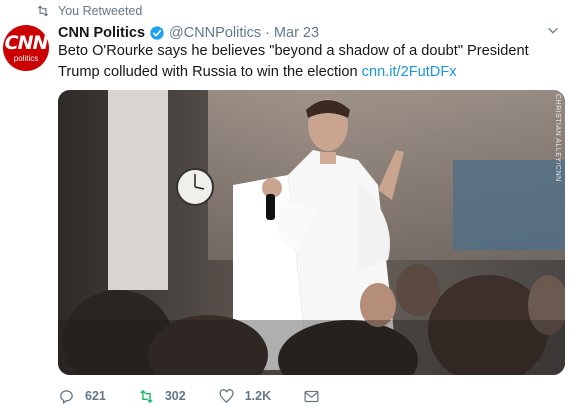 Image resolution: width=576 pixels, height=406 pixels. I want to click on tweet-actions: 621 302 1.2K, so click(210, 396).